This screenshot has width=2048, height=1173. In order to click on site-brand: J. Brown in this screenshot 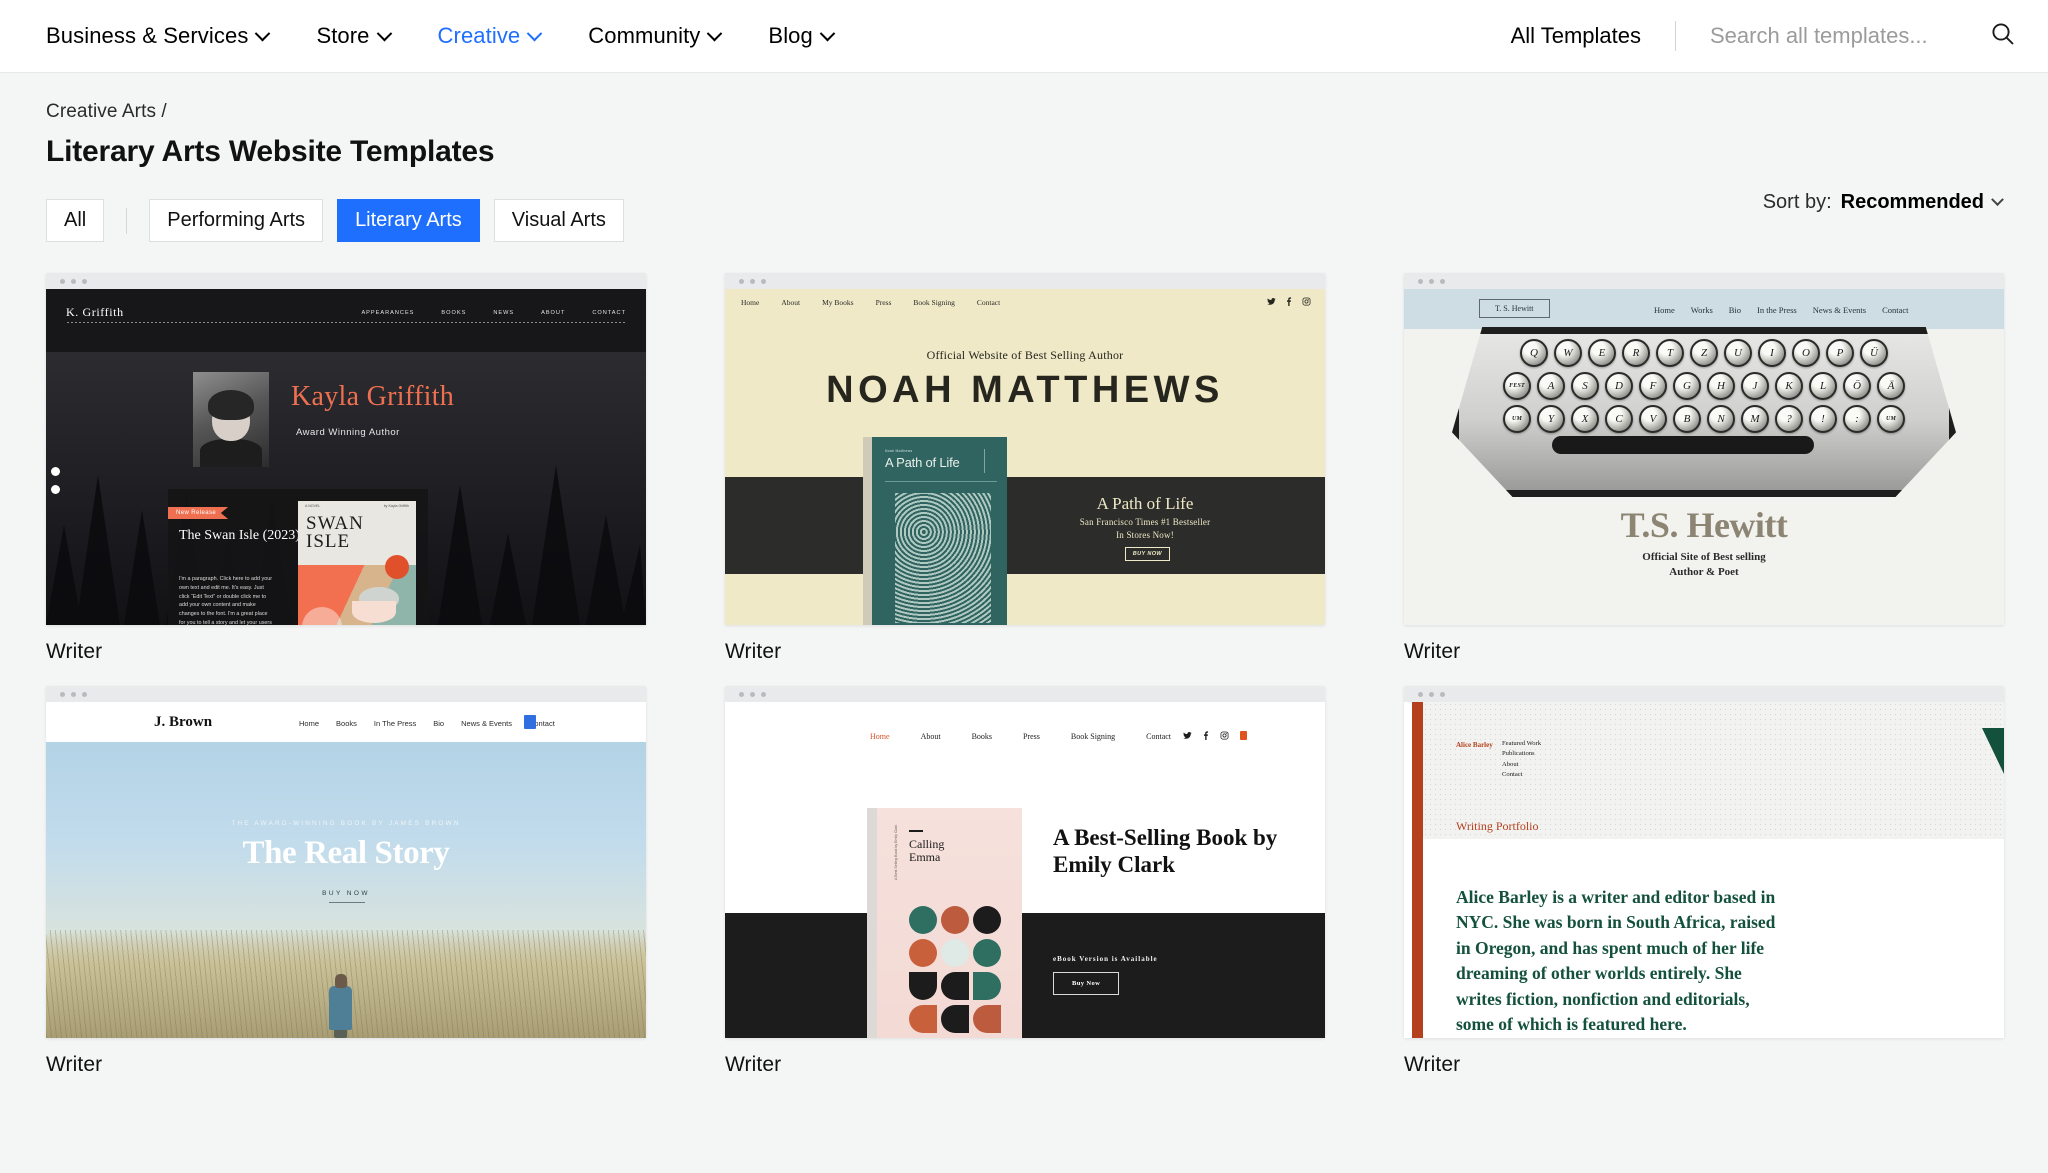, I will do `click(183, 722)`.